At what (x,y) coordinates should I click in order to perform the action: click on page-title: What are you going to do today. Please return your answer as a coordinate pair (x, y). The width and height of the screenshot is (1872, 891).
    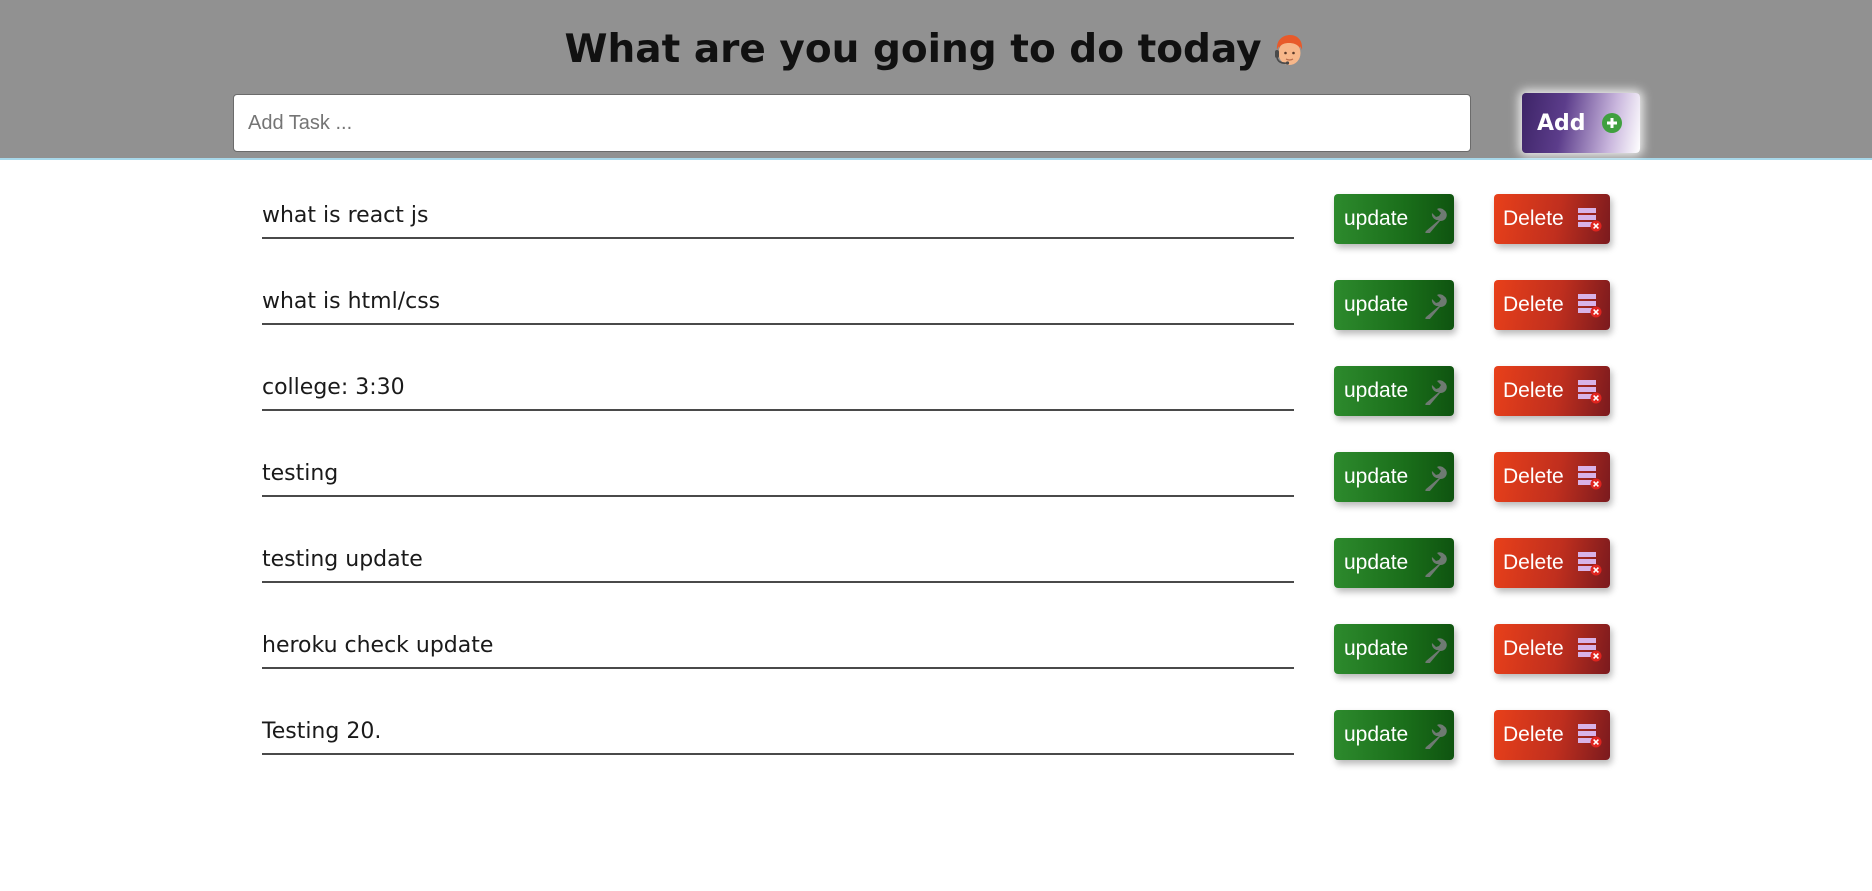
    Looking at the image, I should click on (936, 50).